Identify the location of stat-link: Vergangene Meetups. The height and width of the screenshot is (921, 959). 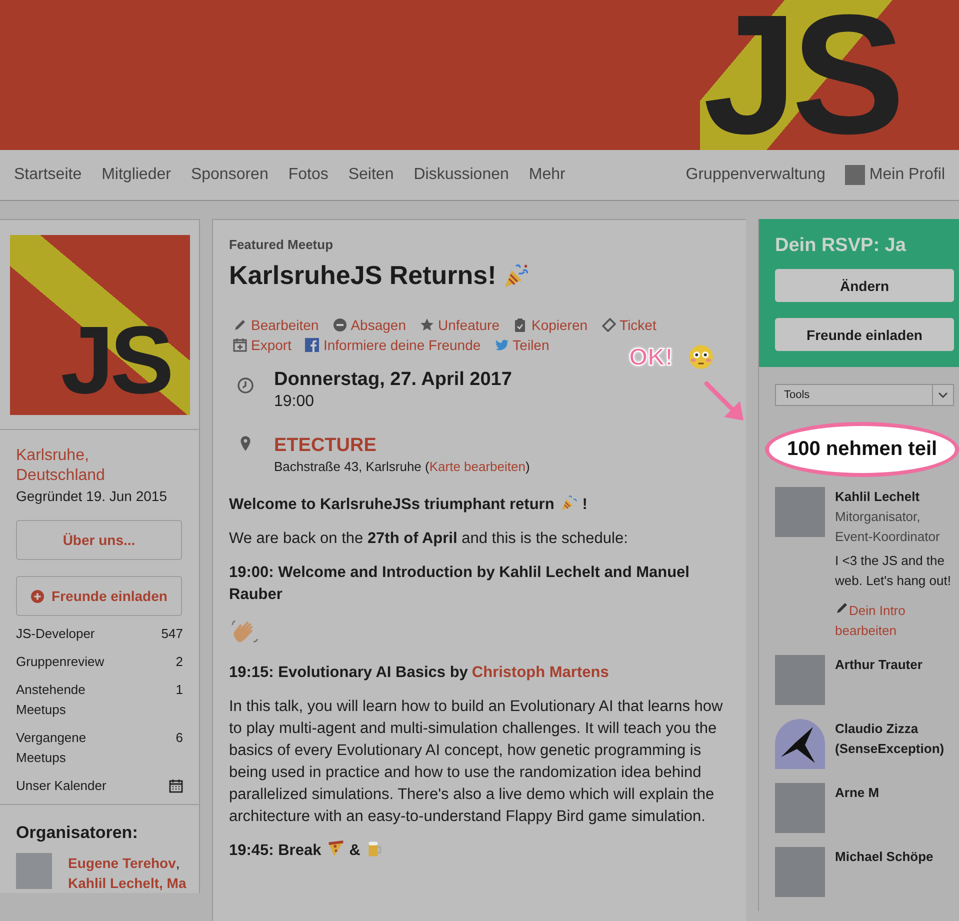
(71, 748).